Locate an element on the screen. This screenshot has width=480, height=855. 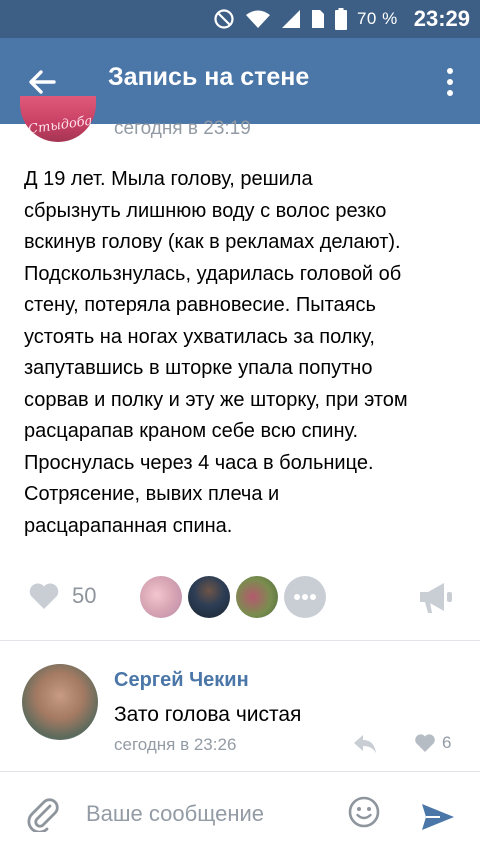
liker-avatars is located at coordinates (233, 597).